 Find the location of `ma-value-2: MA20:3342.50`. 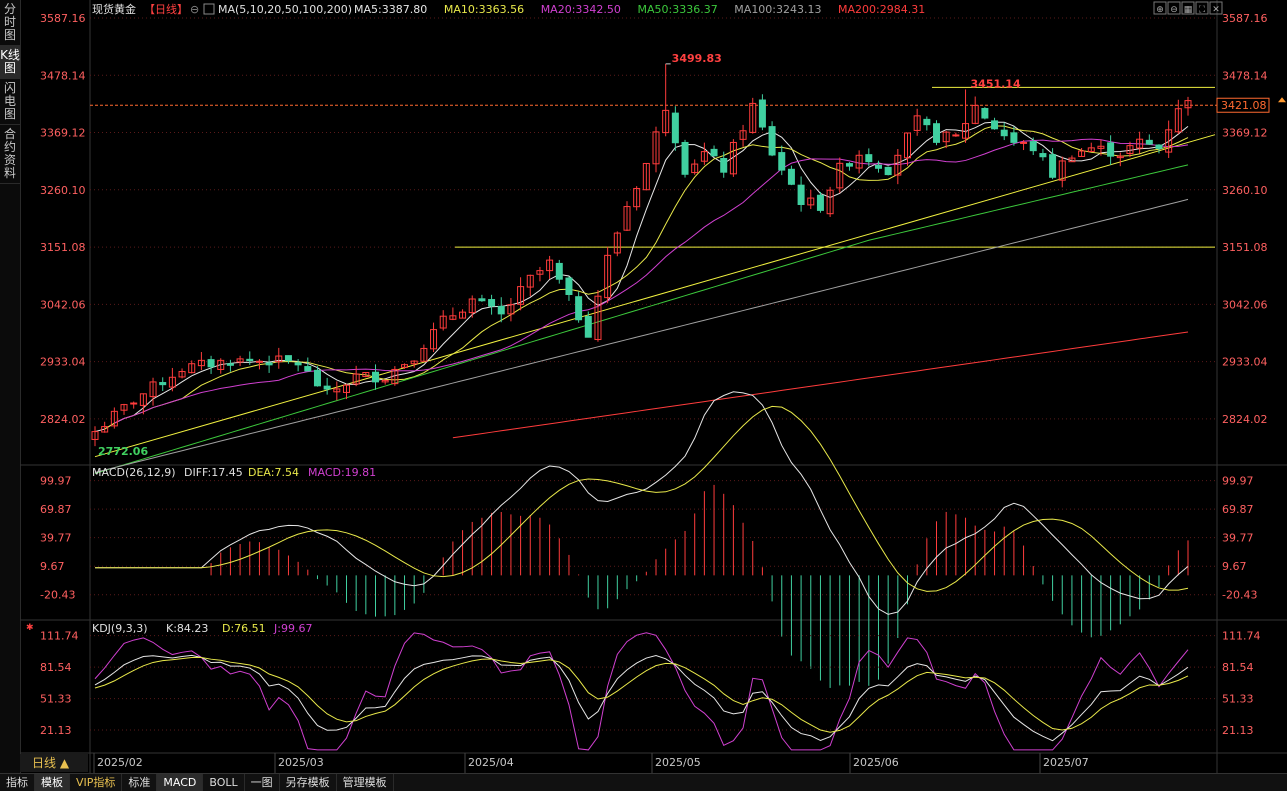

ma-value-2: MA20:3342.50 is located at coordinates (581, 9).